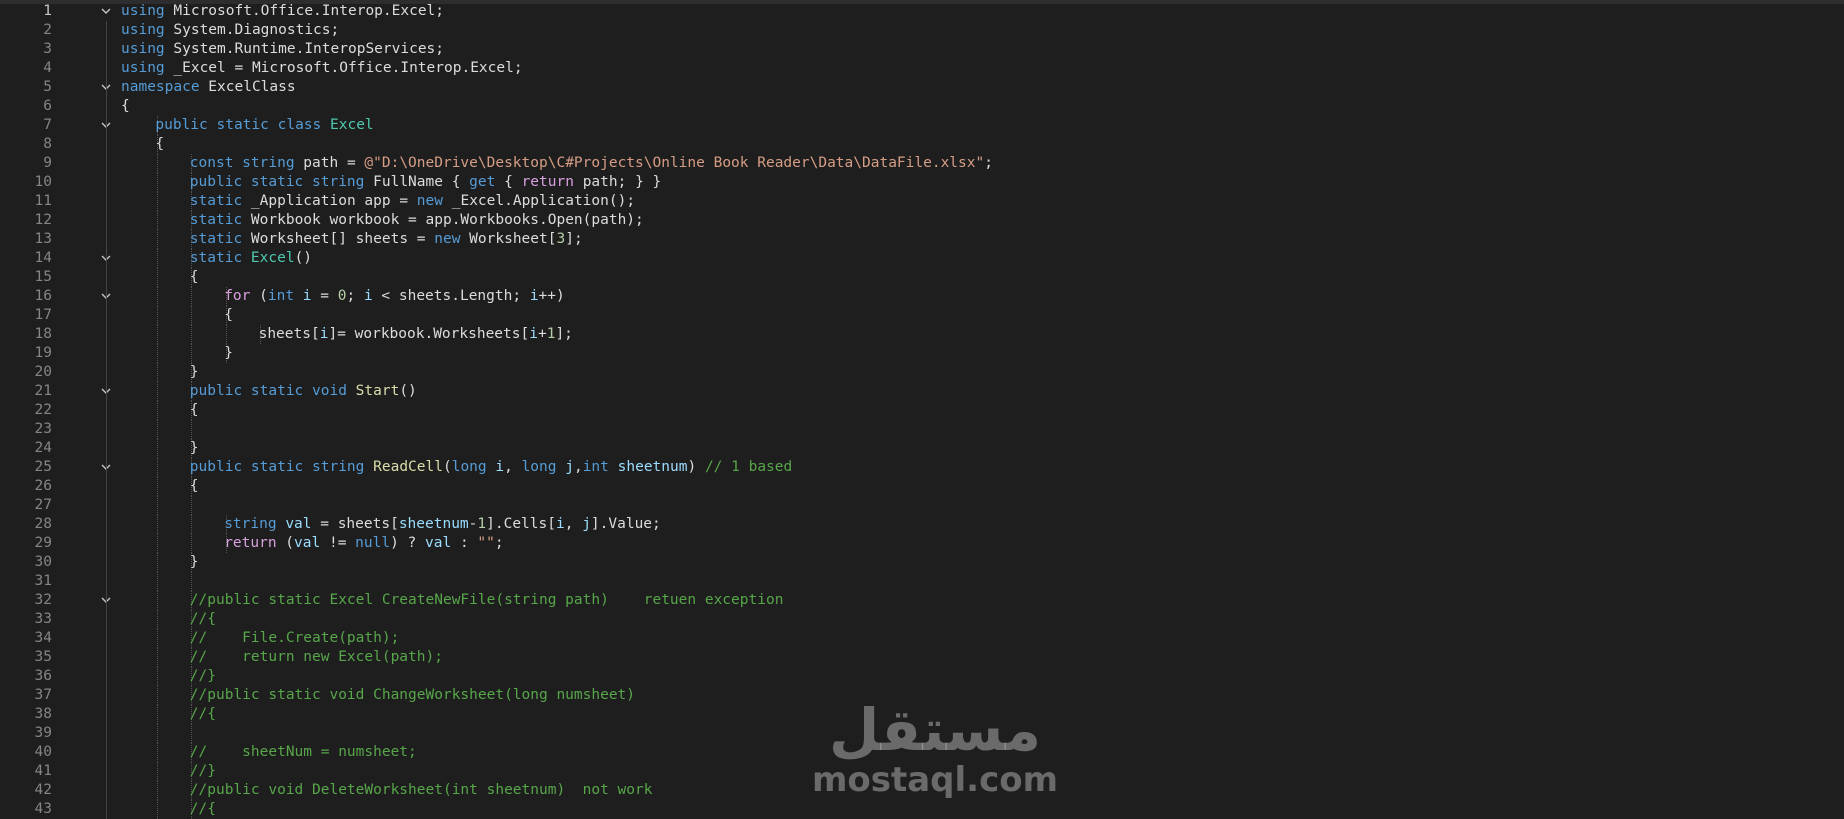 The height and width of the screenshot is (819, 1844). I want to click on code-line: 7 public static class Excel, so click(922, 125).